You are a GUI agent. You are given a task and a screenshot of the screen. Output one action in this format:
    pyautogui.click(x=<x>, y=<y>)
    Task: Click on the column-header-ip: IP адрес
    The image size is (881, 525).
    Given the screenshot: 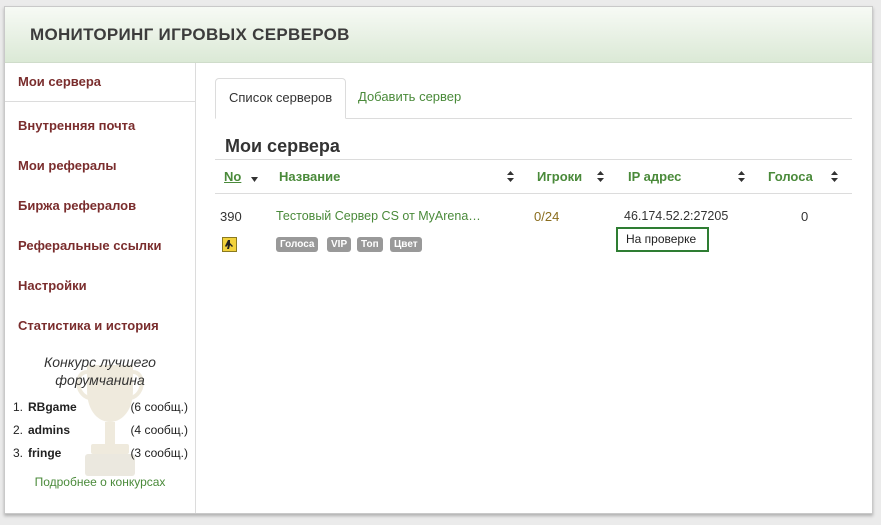 What is the action you would take?
    pyautogui.click(x=688, y=176)
    